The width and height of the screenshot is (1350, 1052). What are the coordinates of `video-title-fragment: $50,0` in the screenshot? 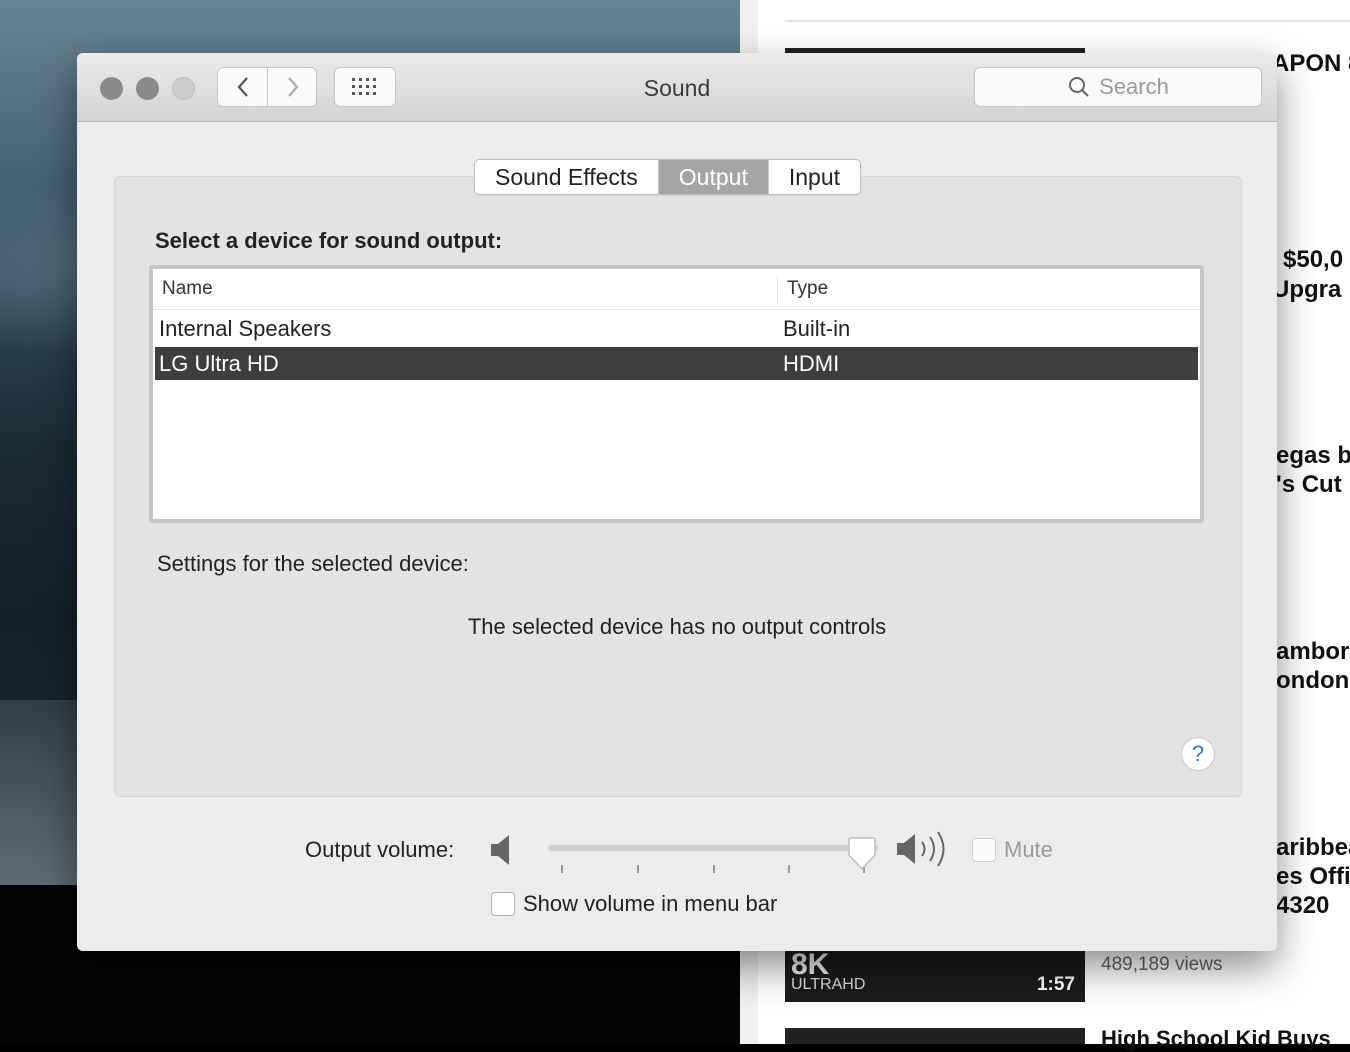 It's located at (1313, 260).